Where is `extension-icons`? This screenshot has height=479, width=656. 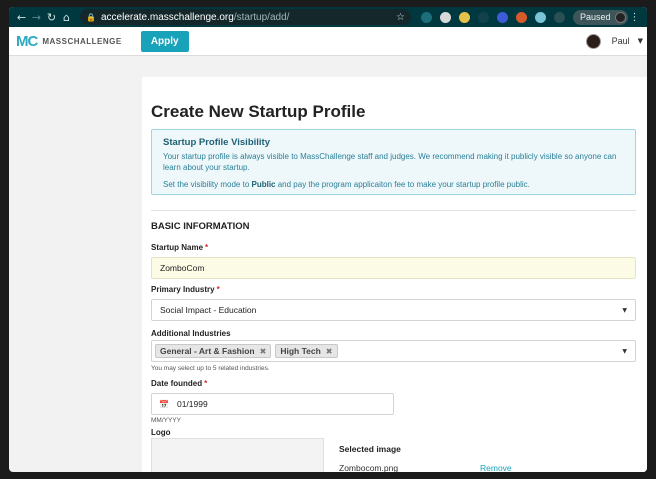
extension-icons is located at coordinates (493, 17).